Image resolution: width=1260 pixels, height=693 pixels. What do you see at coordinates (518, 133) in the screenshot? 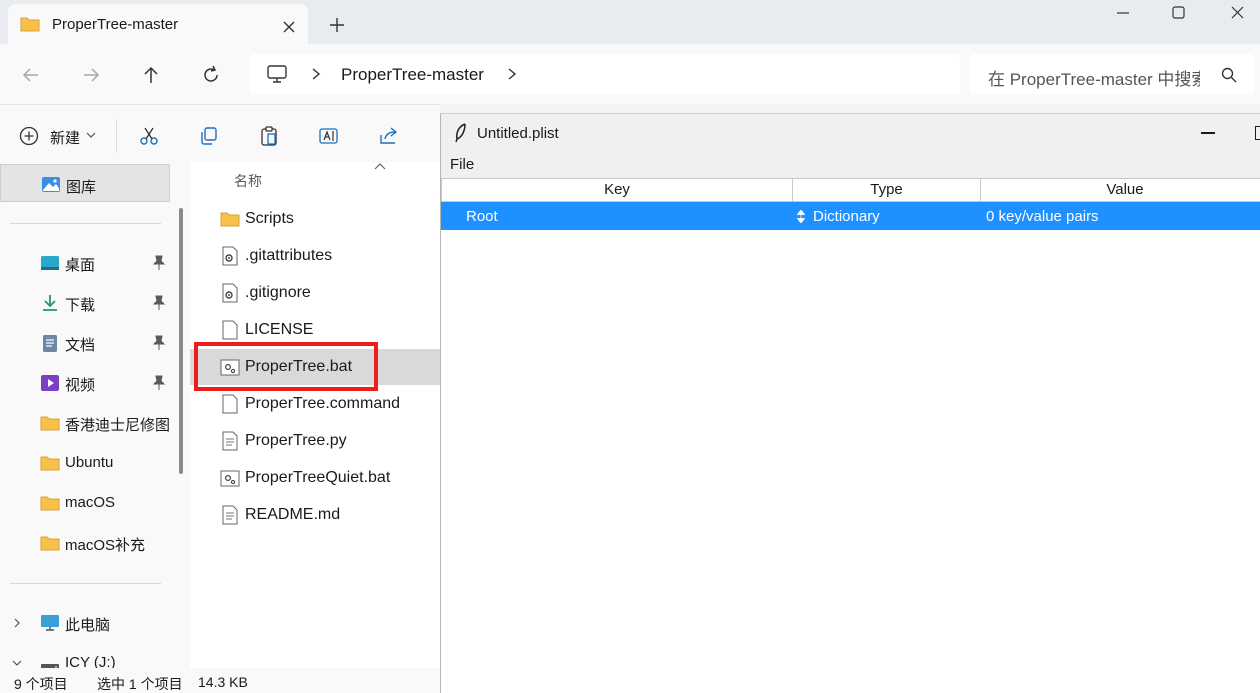
I see `window-title: Untitled.plist` at bounding box center [518, 133].